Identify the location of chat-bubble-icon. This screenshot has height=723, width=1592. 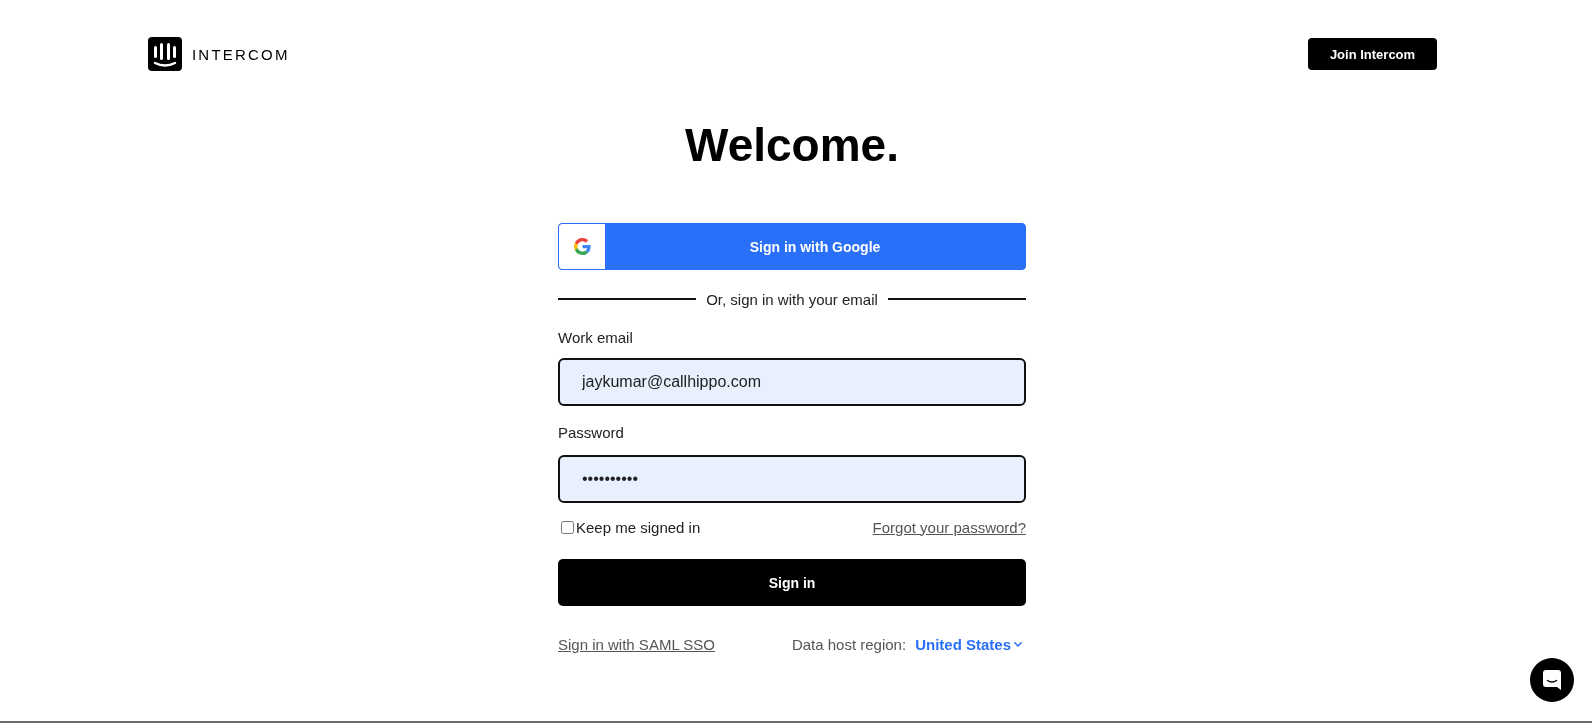
(1552, 680).